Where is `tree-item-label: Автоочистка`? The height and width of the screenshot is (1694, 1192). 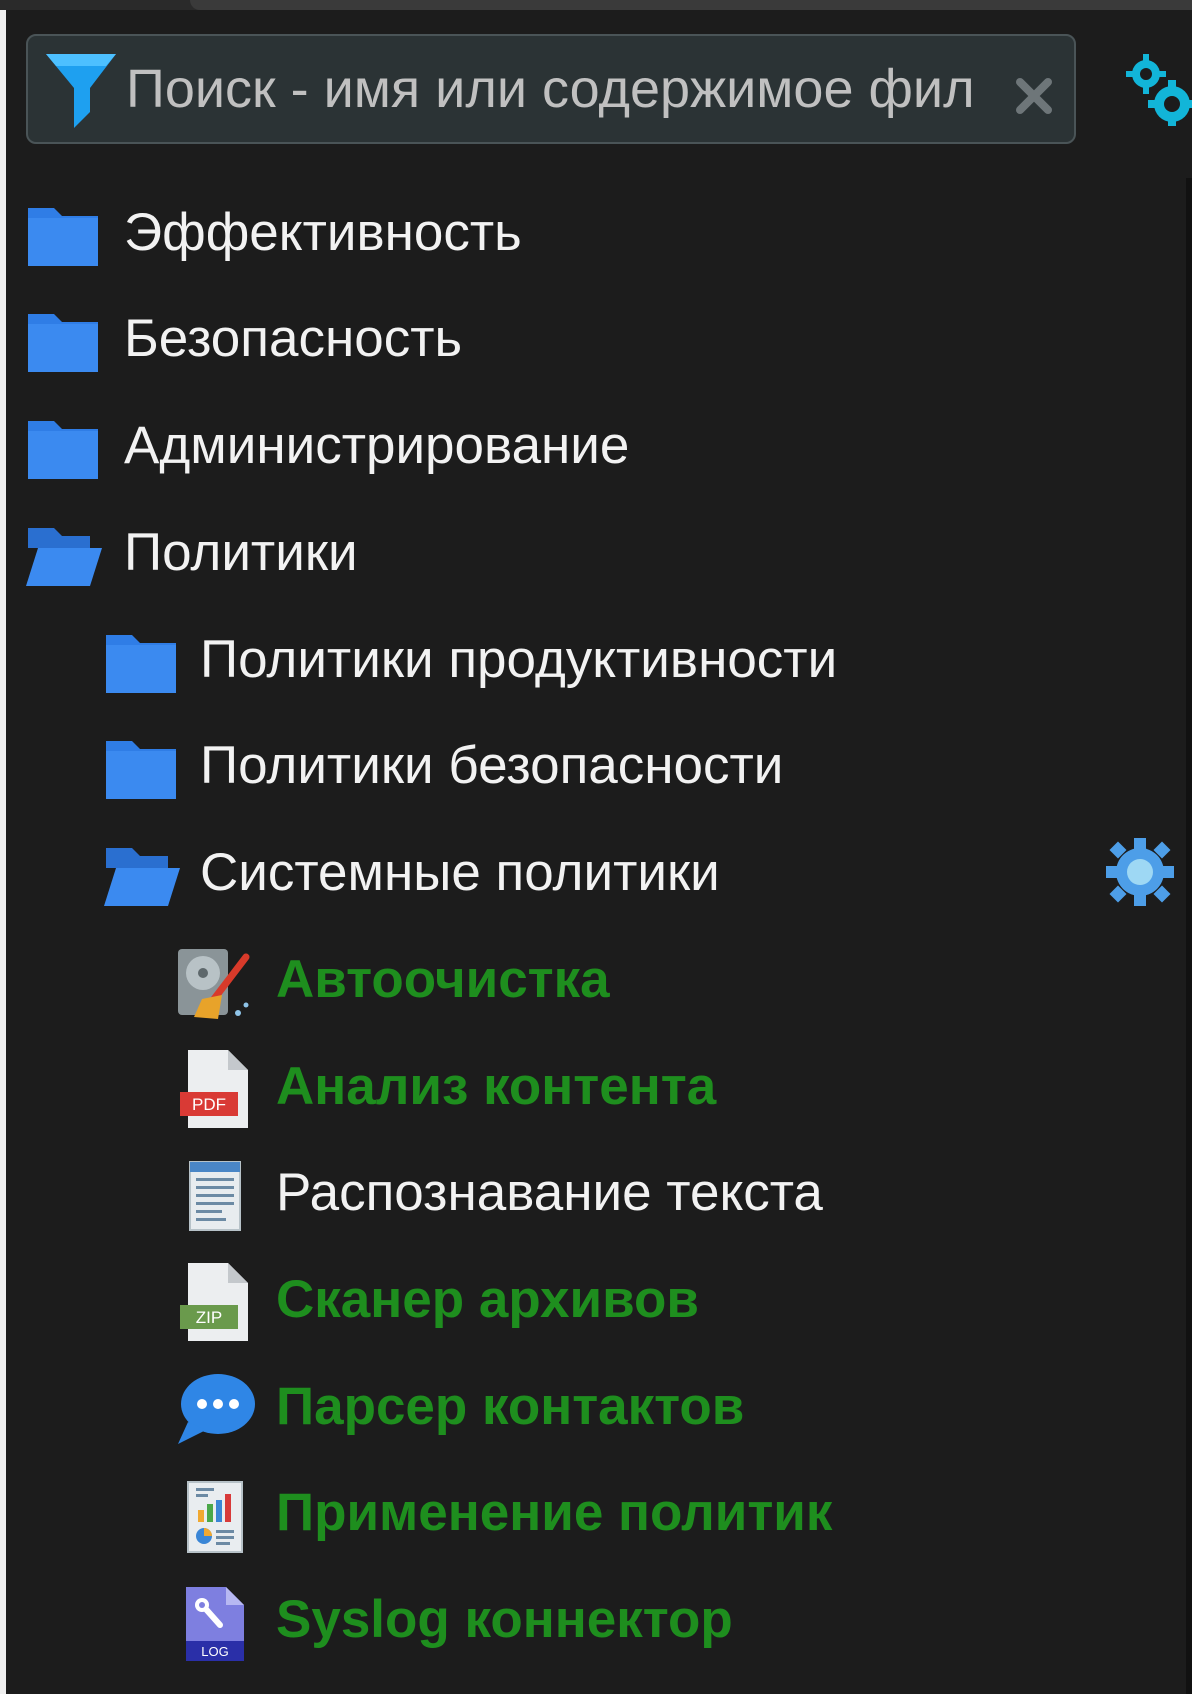
tree-item-label: Автоочистка is located at coordinates (443, 979).